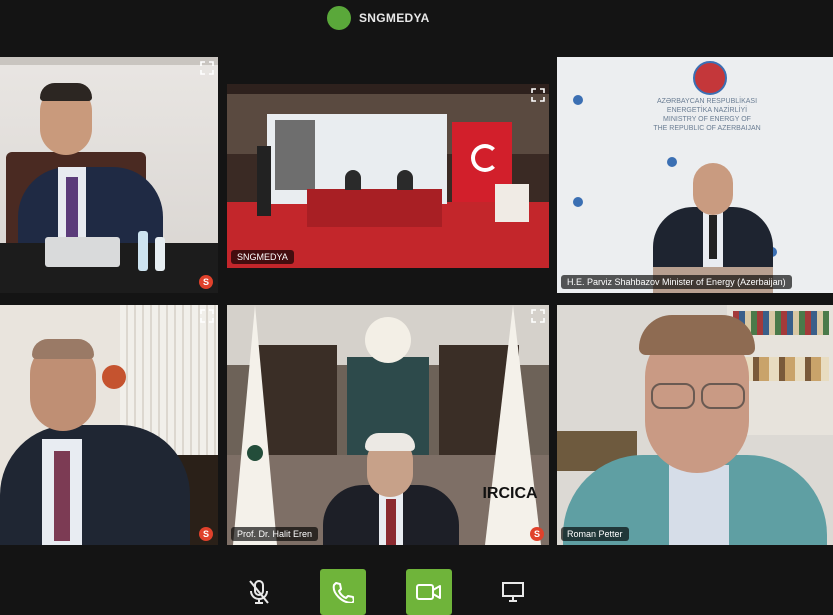  I want to click on mic-muted-icon, so click(259, 592).